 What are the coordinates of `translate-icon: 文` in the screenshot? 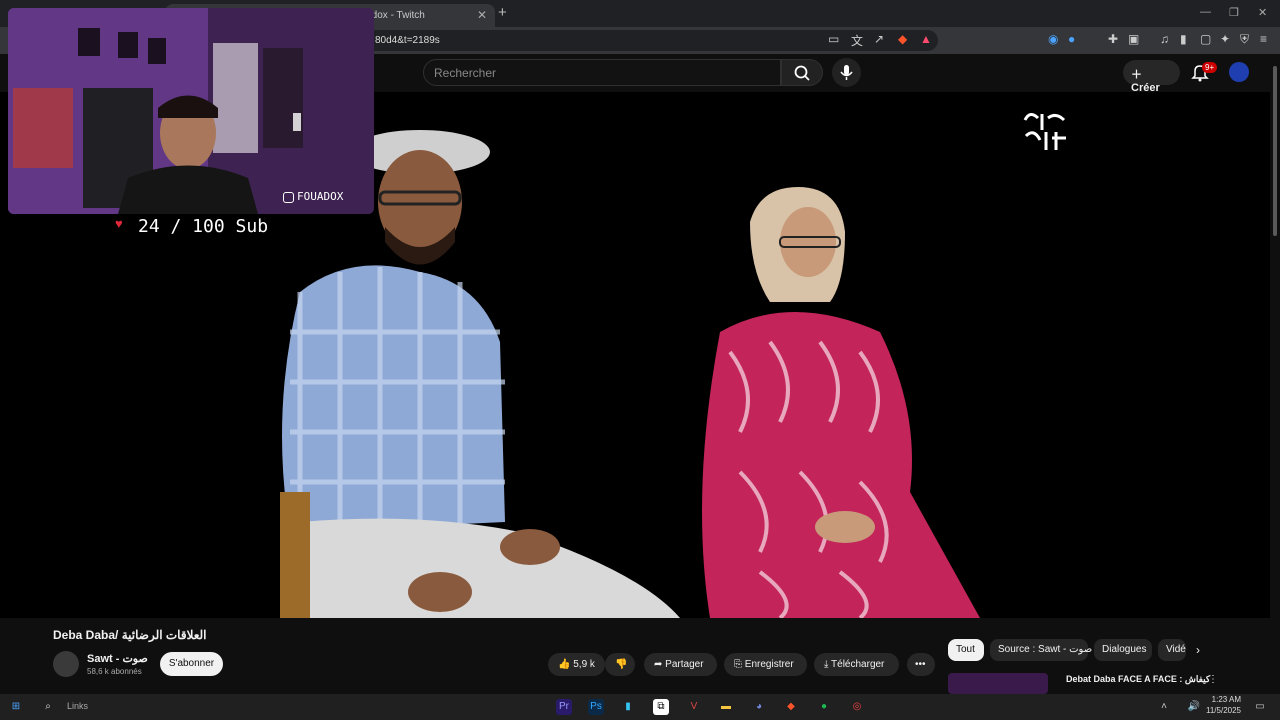 It's located at (857, 40).